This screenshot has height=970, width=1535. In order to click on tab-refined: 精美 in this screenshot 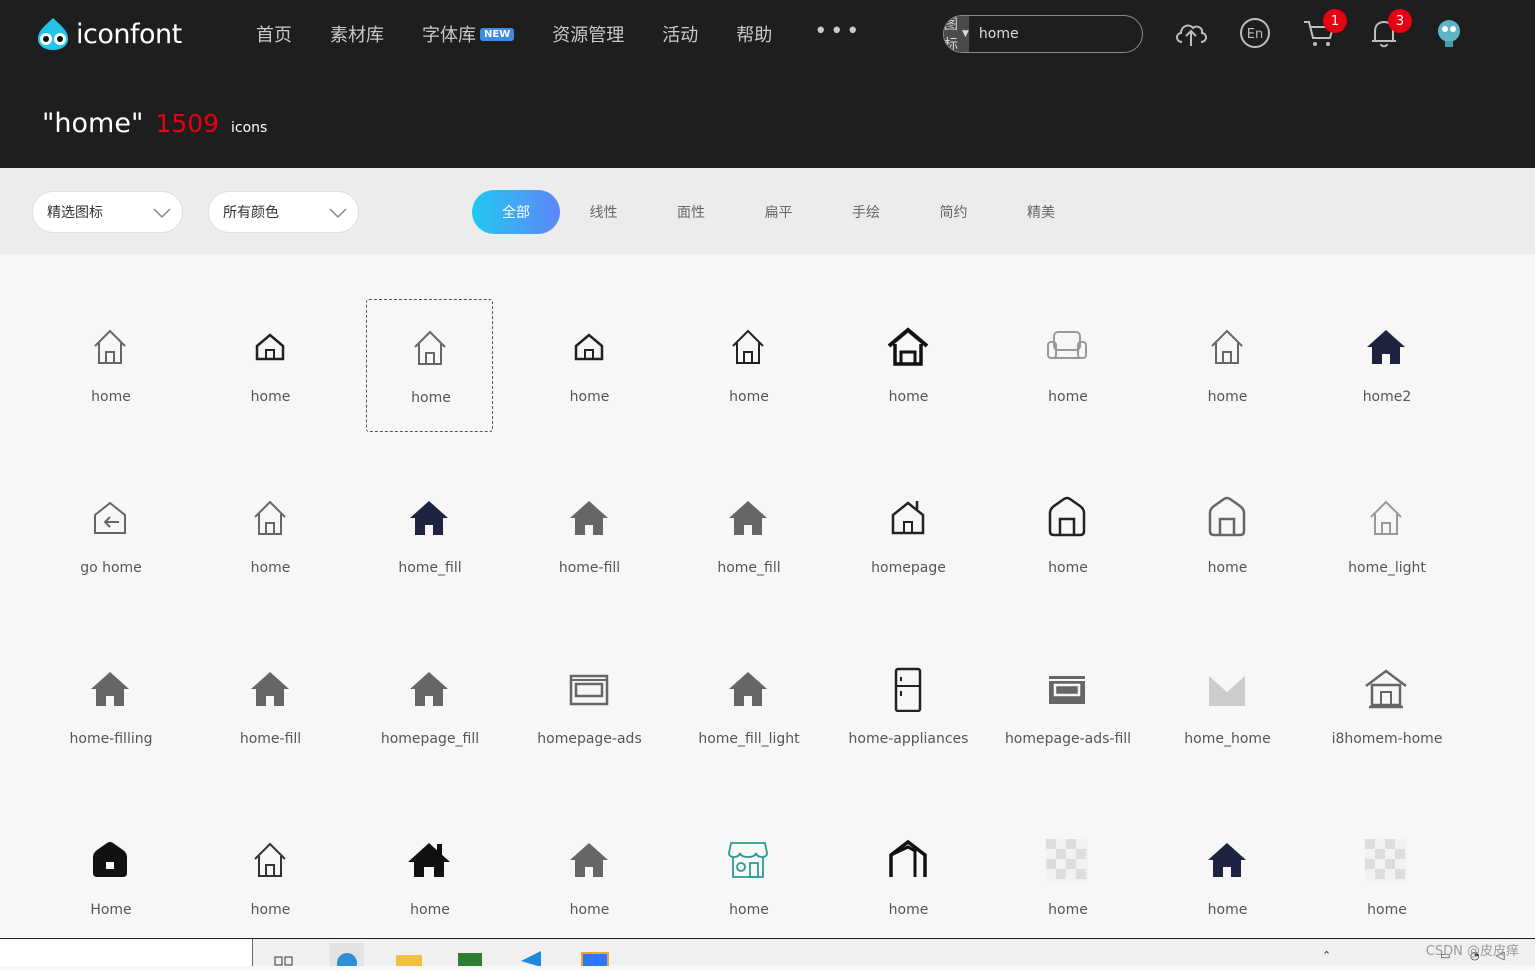, I will do `click(1041, 212)`.